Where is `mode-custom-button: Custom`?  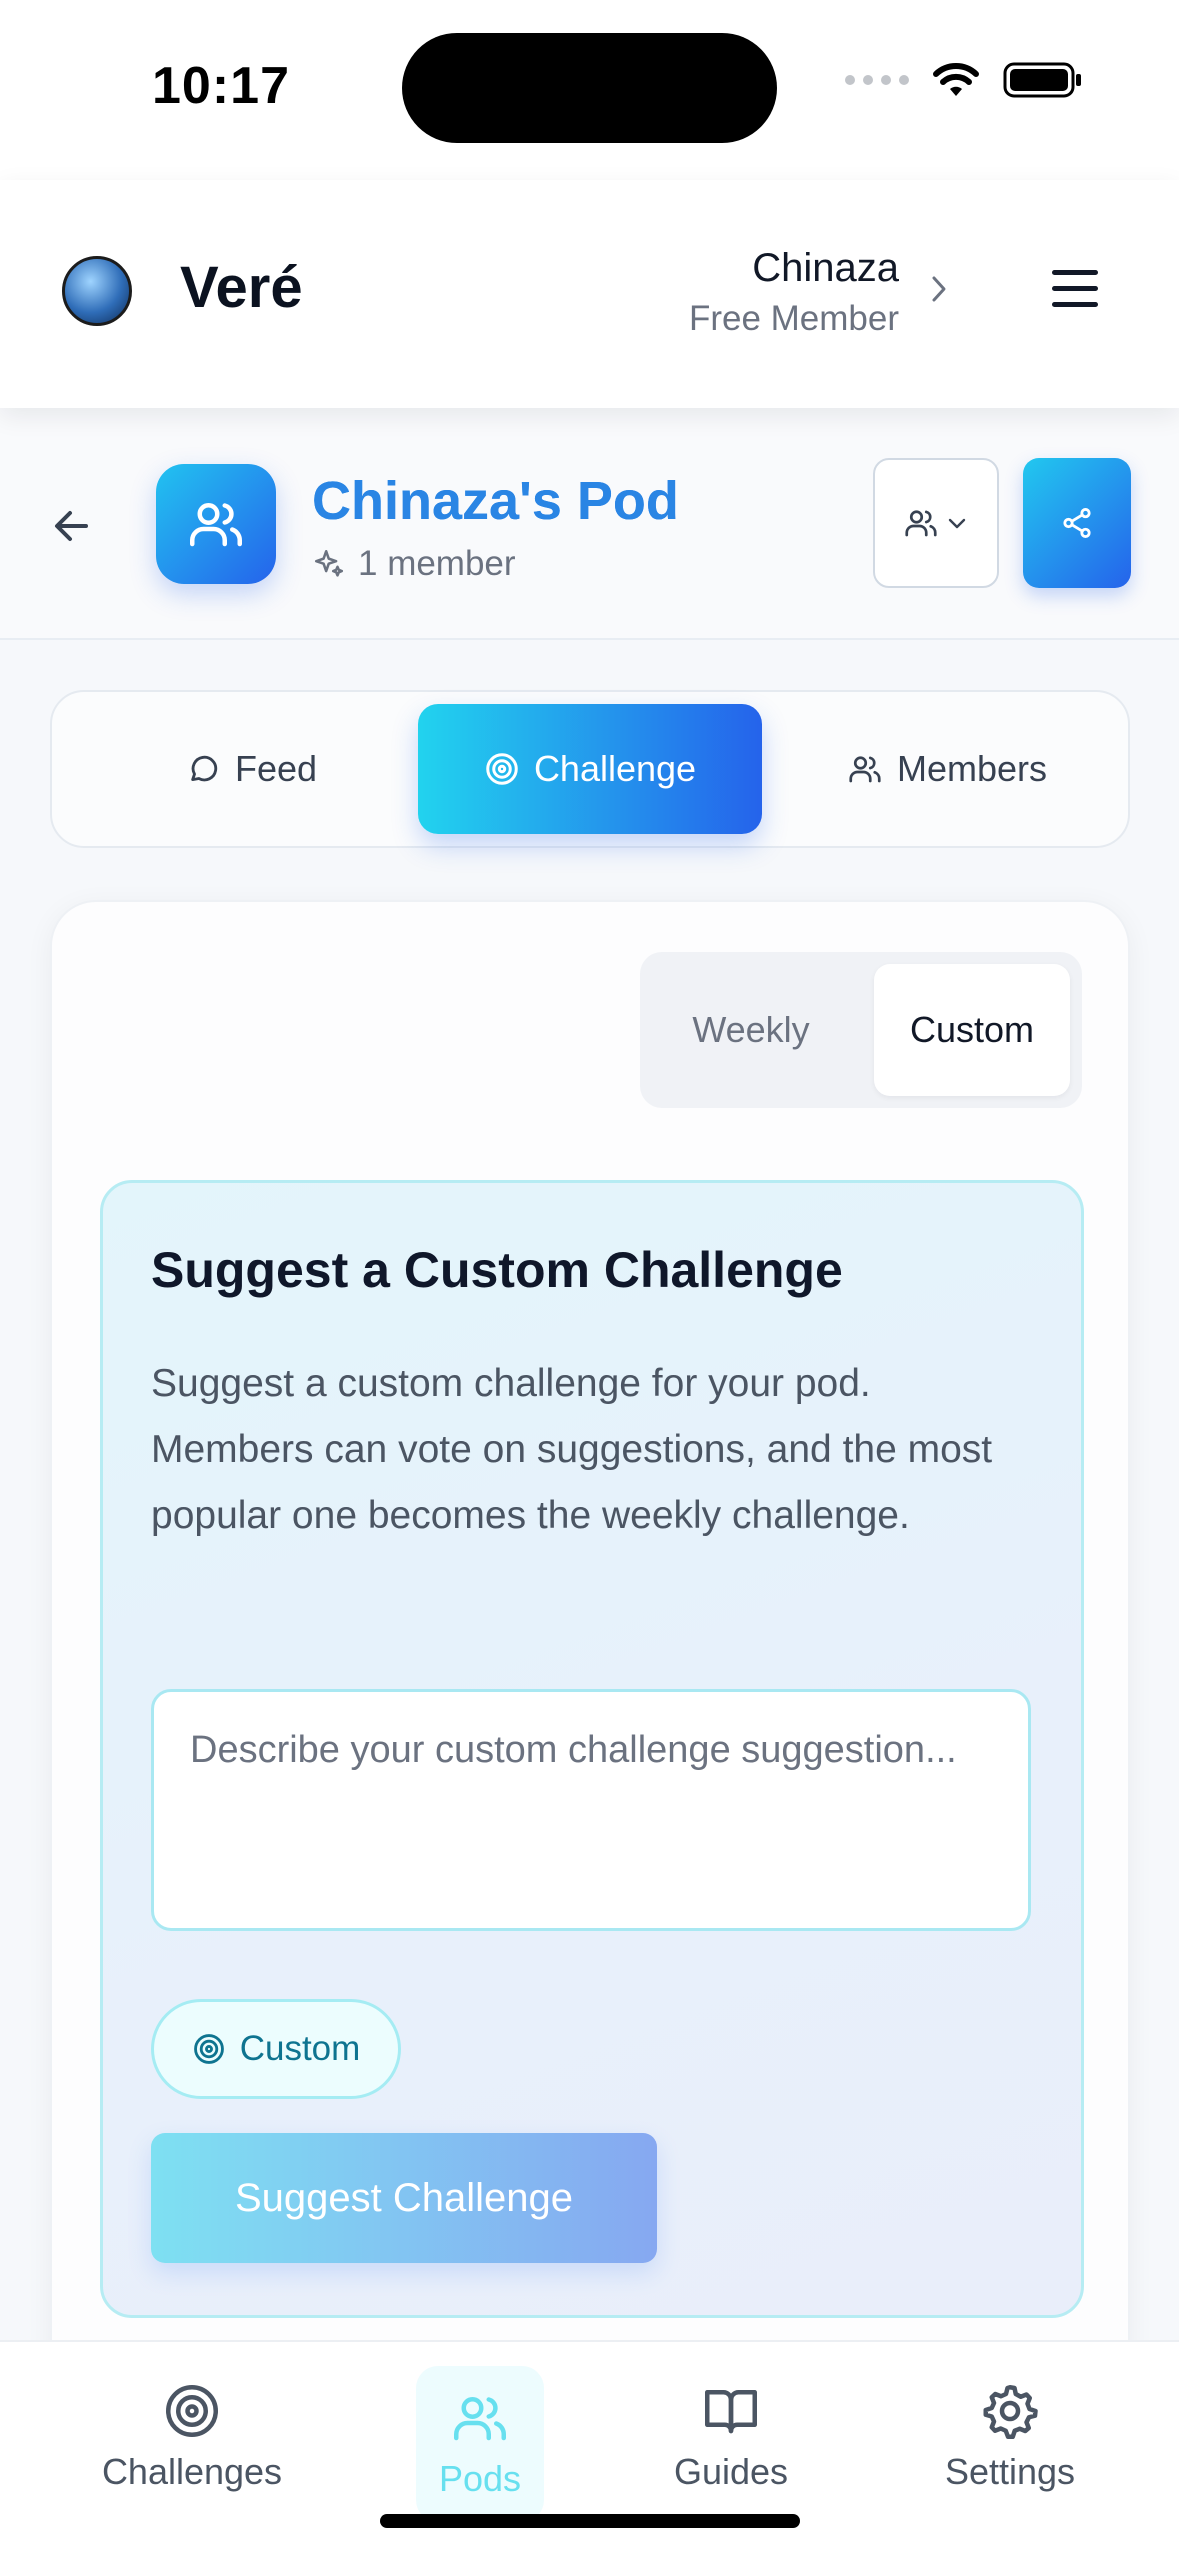
mode-custom-button: Custom is located at coordinates (972, 1030).